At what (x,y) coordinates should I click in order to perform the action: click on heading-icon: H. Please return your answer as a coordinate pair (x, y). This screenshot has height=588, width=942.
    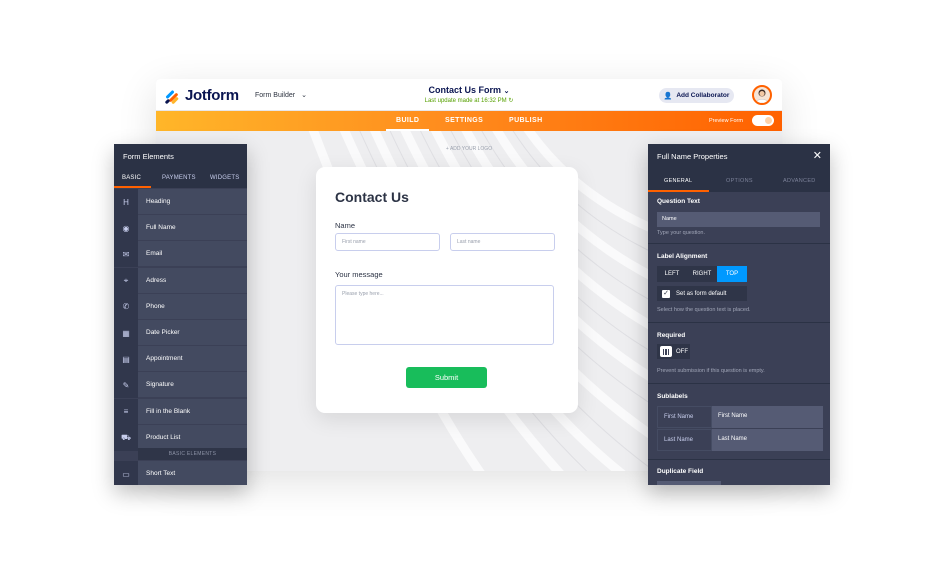
    Looking at the image, I should click on (126, 202).